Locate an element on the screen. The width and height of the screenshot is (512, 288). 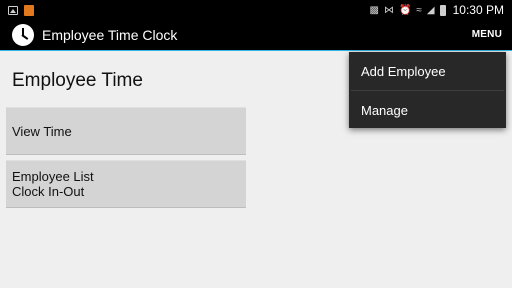
signal-icon: ◢ is located at coordinates (430, 10).